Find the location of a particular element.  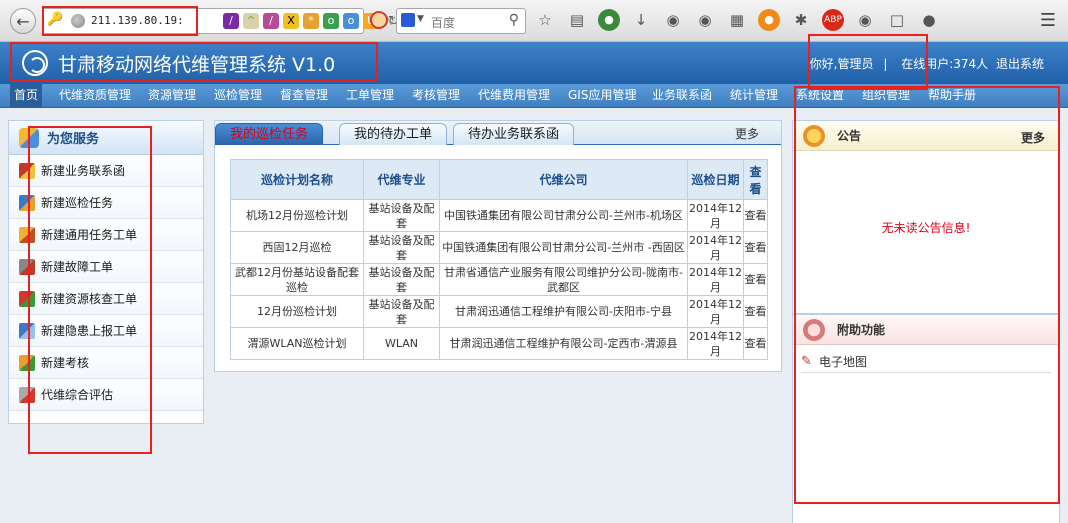

search-input: 百度 is located at coordinates (443, 22).